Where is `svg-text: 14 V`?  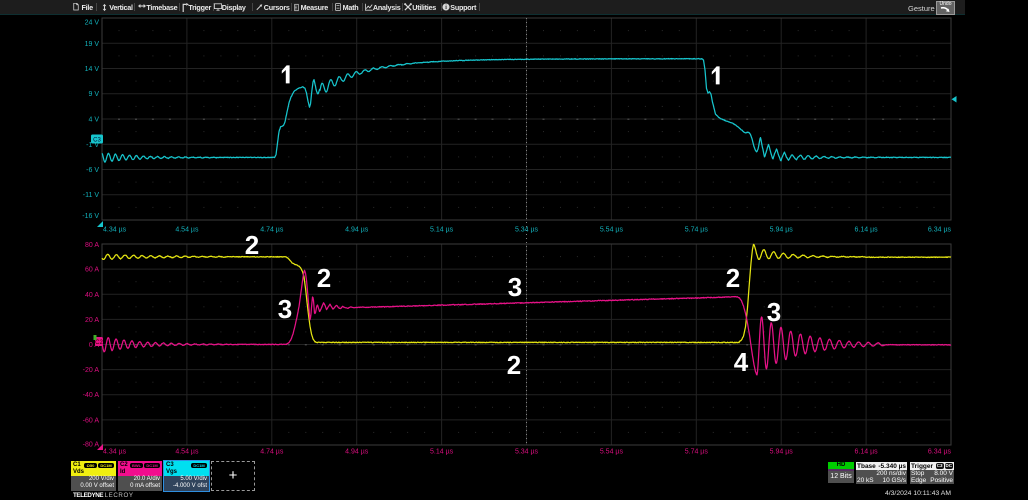
svg-text: 14 V is located at coordinates (92, 69).